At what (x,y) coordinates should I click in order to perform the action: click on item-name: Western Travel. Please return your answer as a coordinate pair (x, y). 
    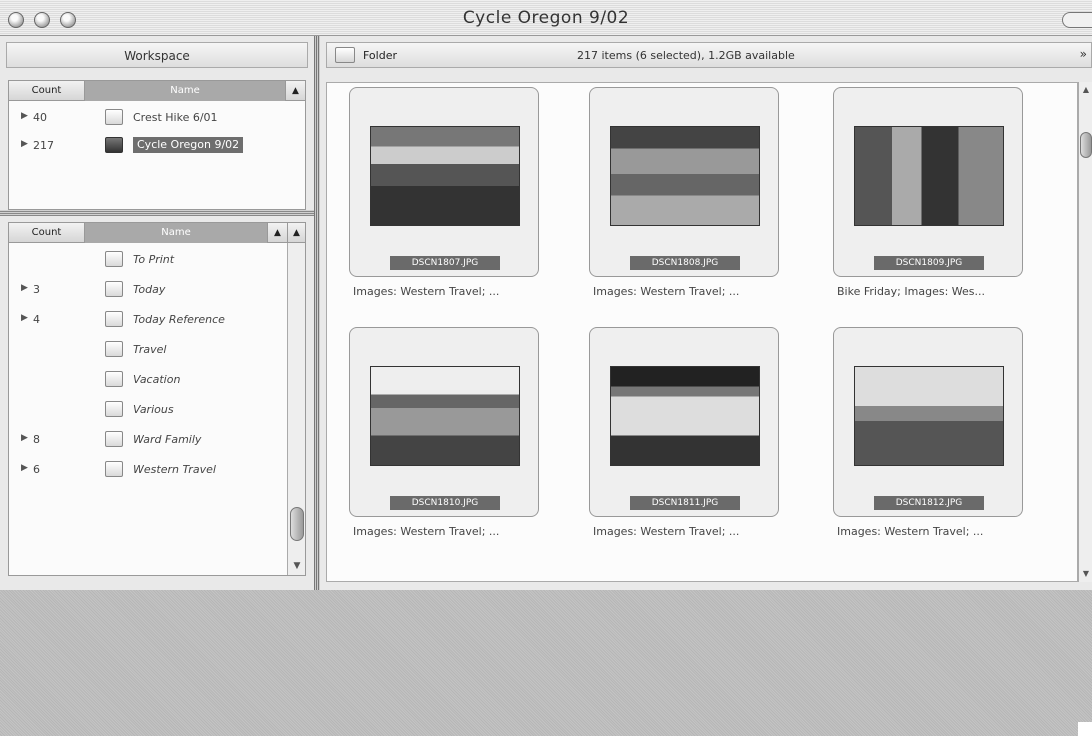
    Looking at the image, I should click on (174, 469).